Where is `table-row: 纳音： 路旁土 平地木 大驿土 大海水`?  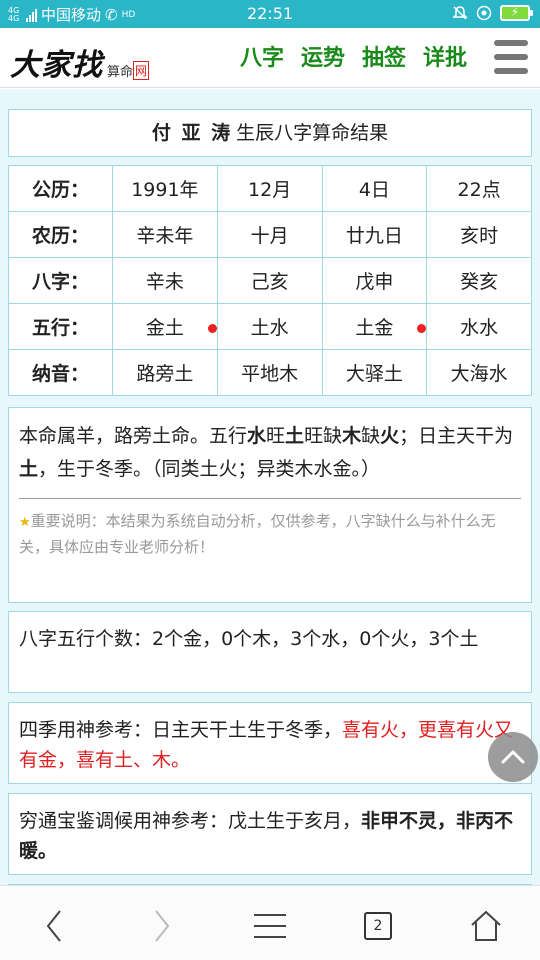
table-row: 纳音： 路旁土 平地木 大驿土 大海水 is located at coordinates (270, 372).